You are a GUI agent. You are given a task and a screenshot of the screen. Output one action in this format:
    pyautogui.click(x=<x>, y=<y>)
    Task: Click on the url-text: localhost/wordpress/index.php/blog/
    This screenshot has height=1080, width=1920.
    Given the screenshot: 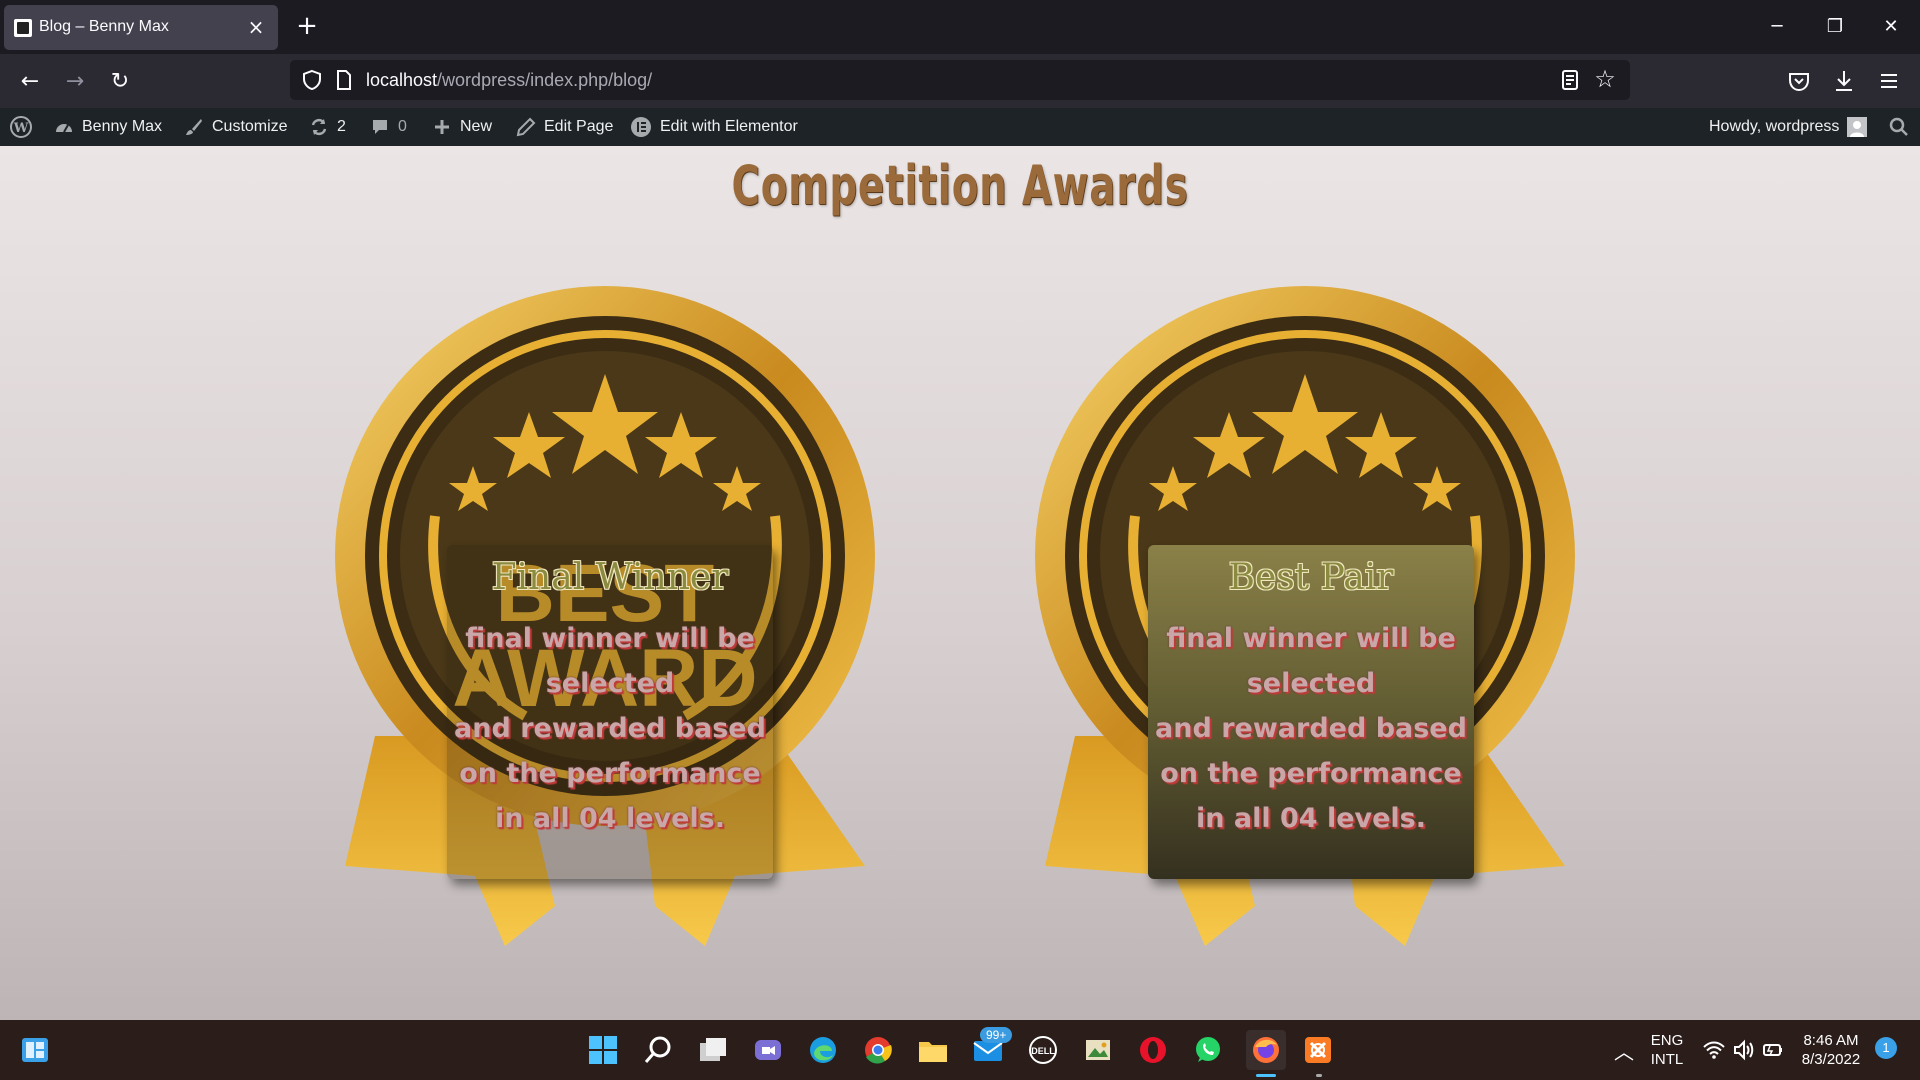 What is the action you would take?
    pyautogui.click(x=509, y=80)
    